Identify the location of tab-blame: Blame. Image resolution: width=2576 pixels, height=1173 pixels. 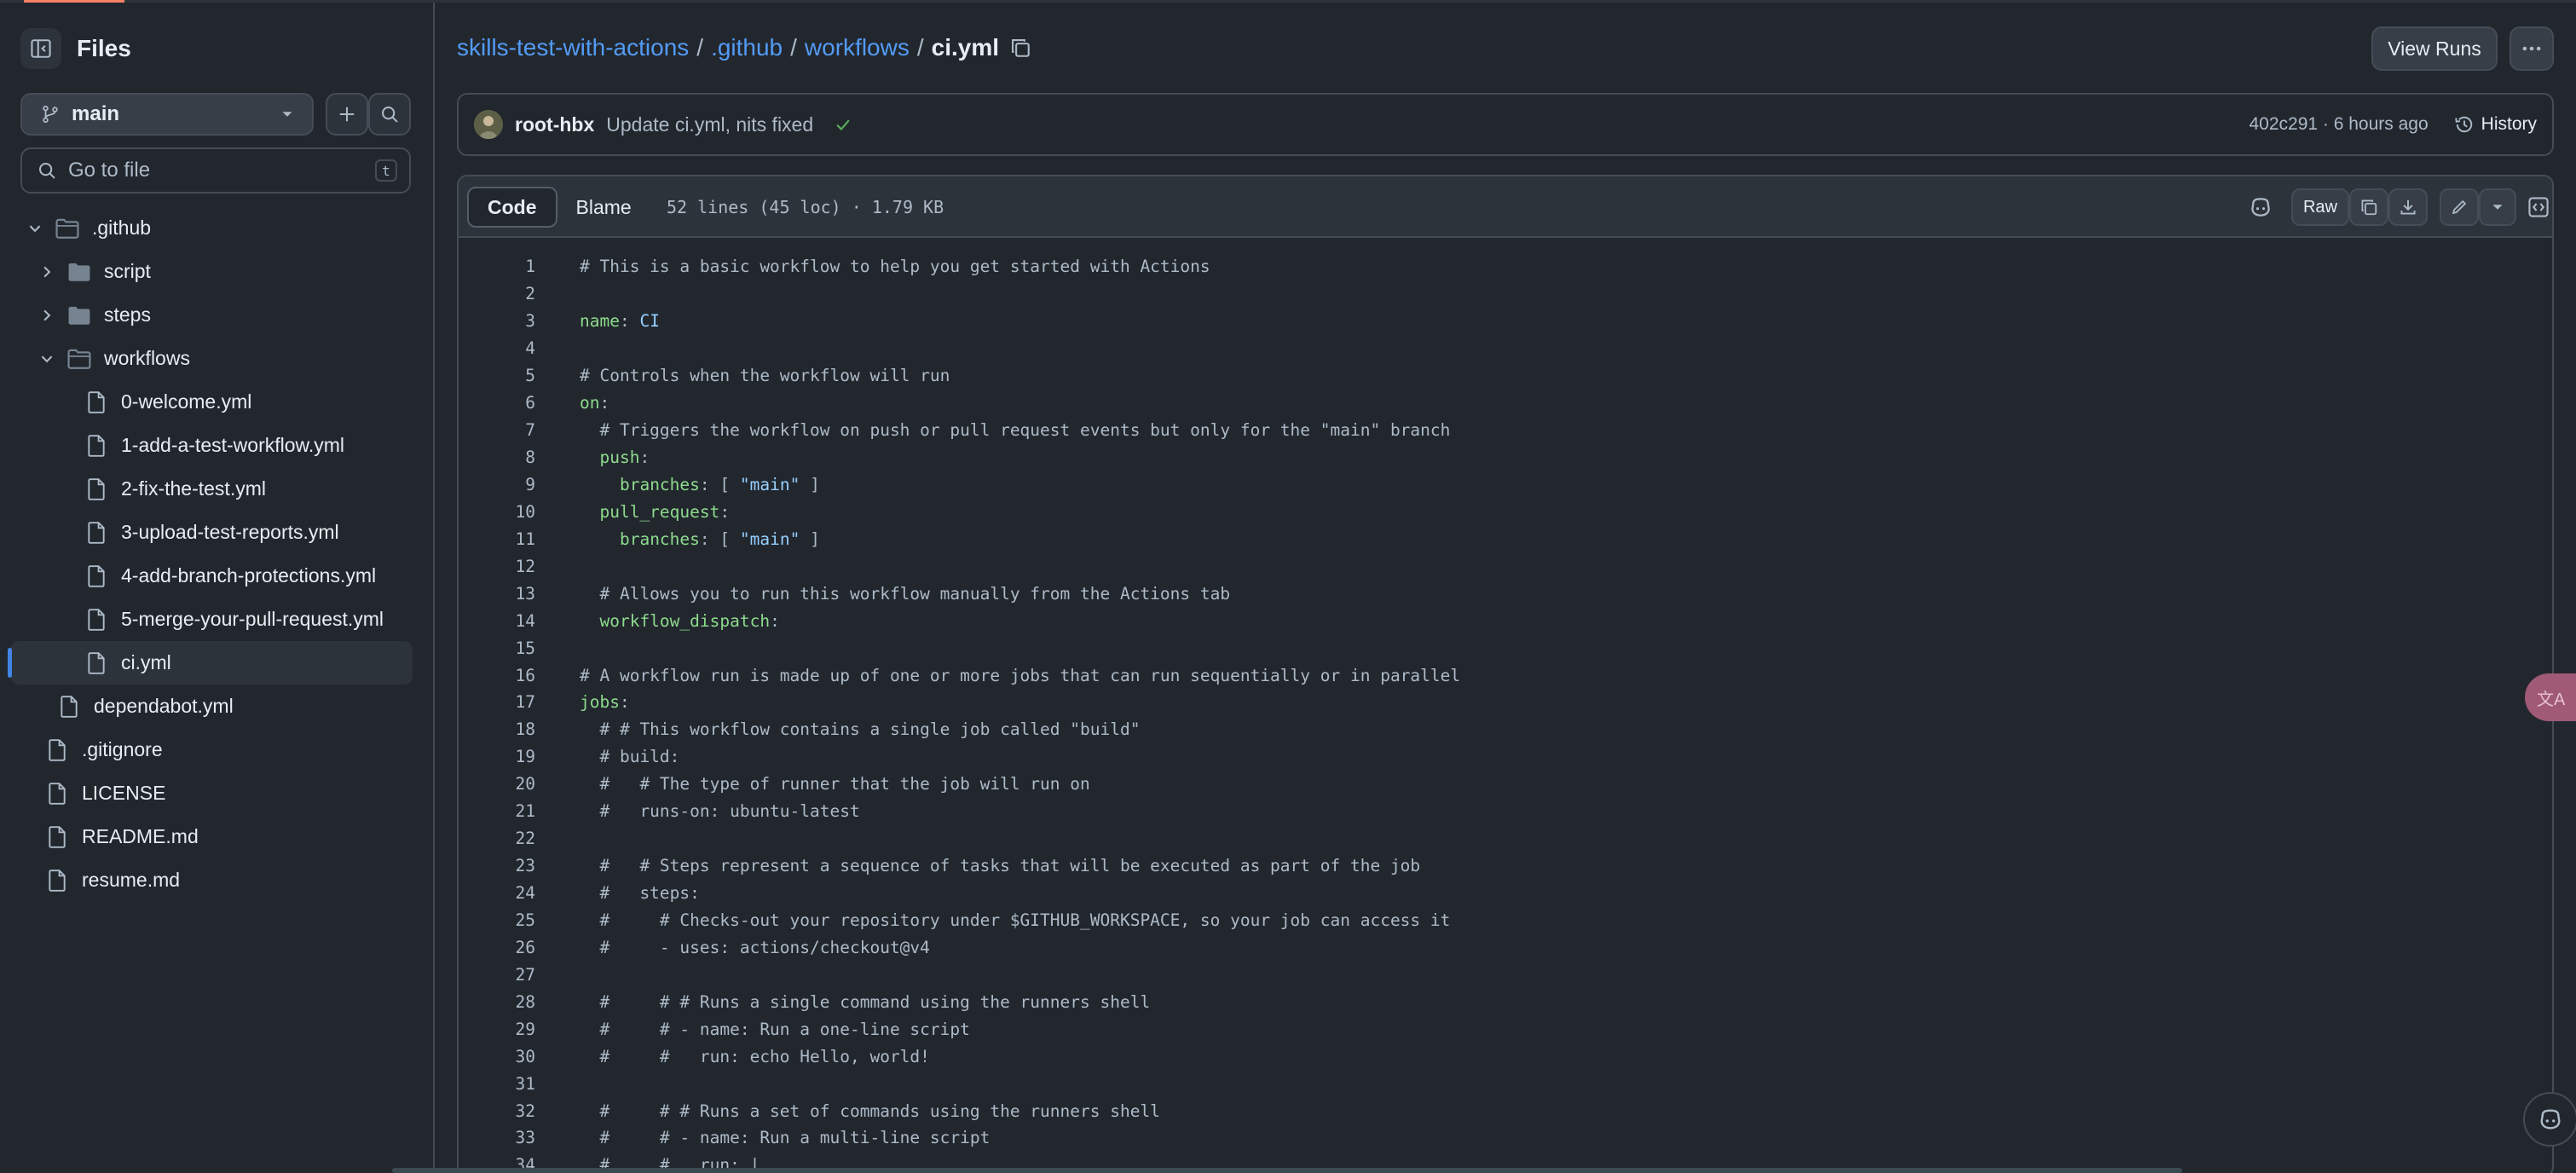
(603, 207).